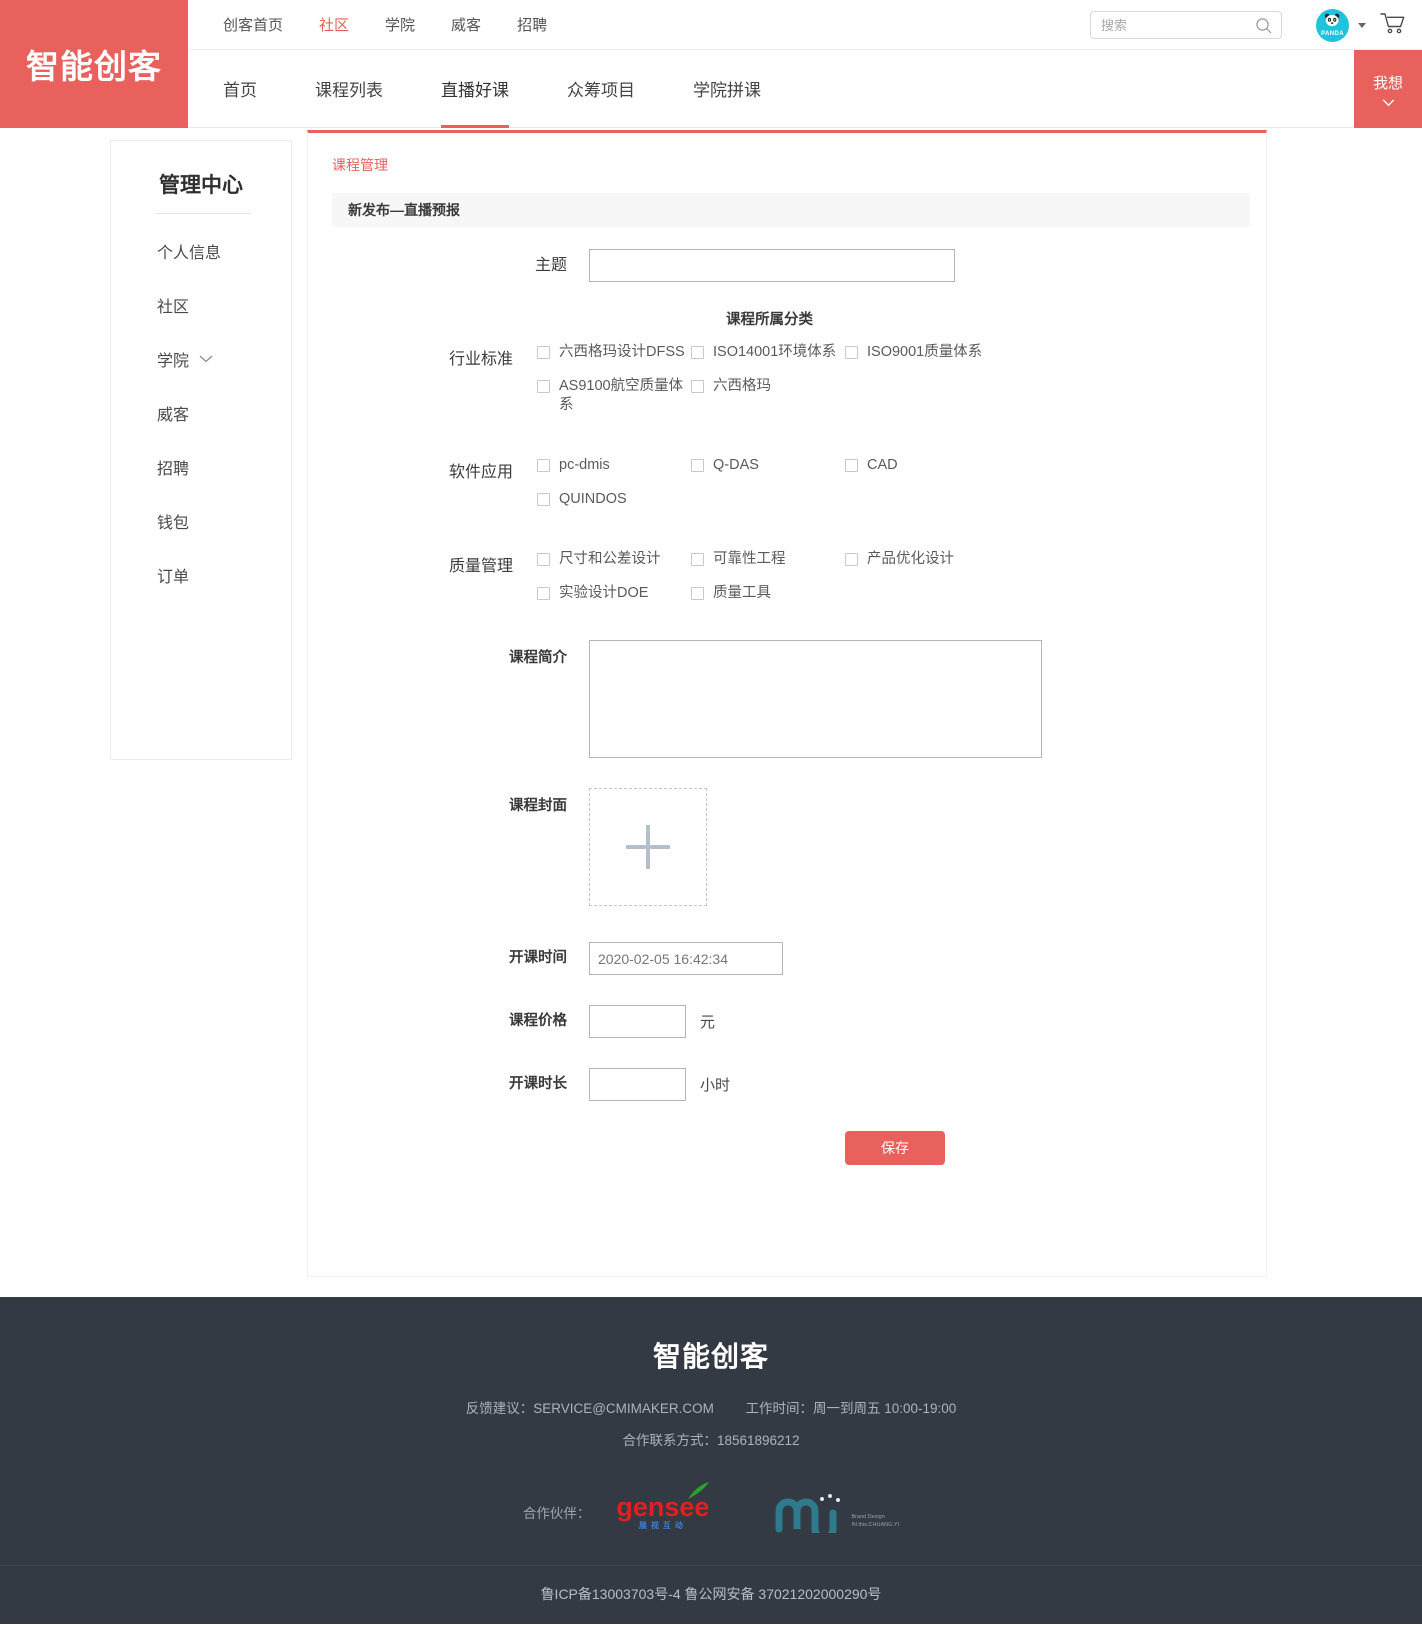  Describe the element at coordinates (895, 1148) in the screenshot. I see `save-button: 保存` at that location.